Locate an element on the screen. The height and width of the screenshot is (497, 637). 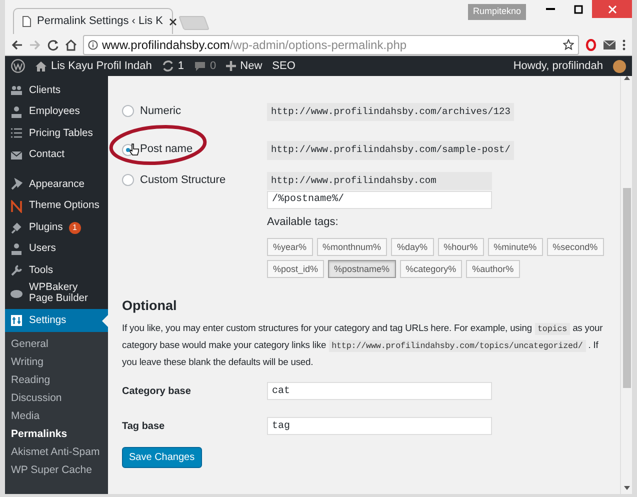
comment-icon is located at coordinates (200, 66).